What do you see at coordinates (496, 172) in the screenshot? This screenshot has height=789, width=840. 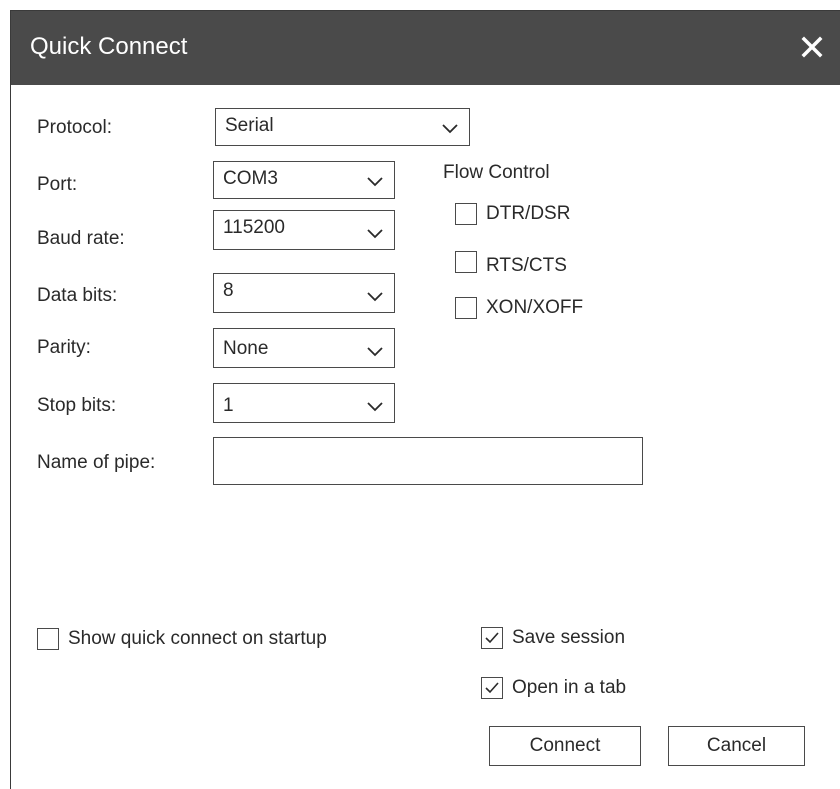 I see `flow-control-heading: Flow Control` at bounding box center [496, 172].